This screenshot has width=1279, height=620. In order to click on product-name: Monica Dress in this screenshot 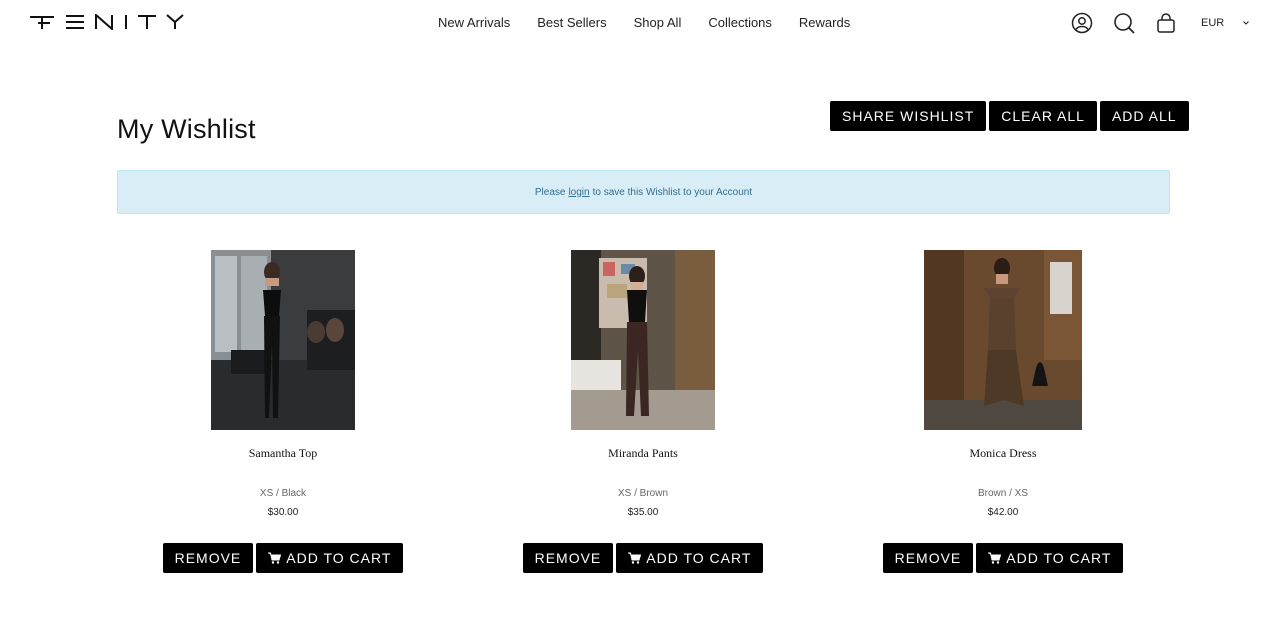, I will do `click(1003, 453)`.